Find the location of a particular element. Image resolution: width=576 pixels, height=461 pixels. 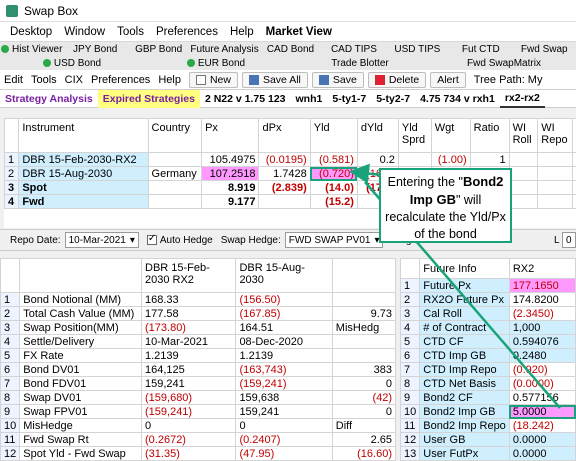

menu-desktop: Desktop is located at coordinates (31, 32).